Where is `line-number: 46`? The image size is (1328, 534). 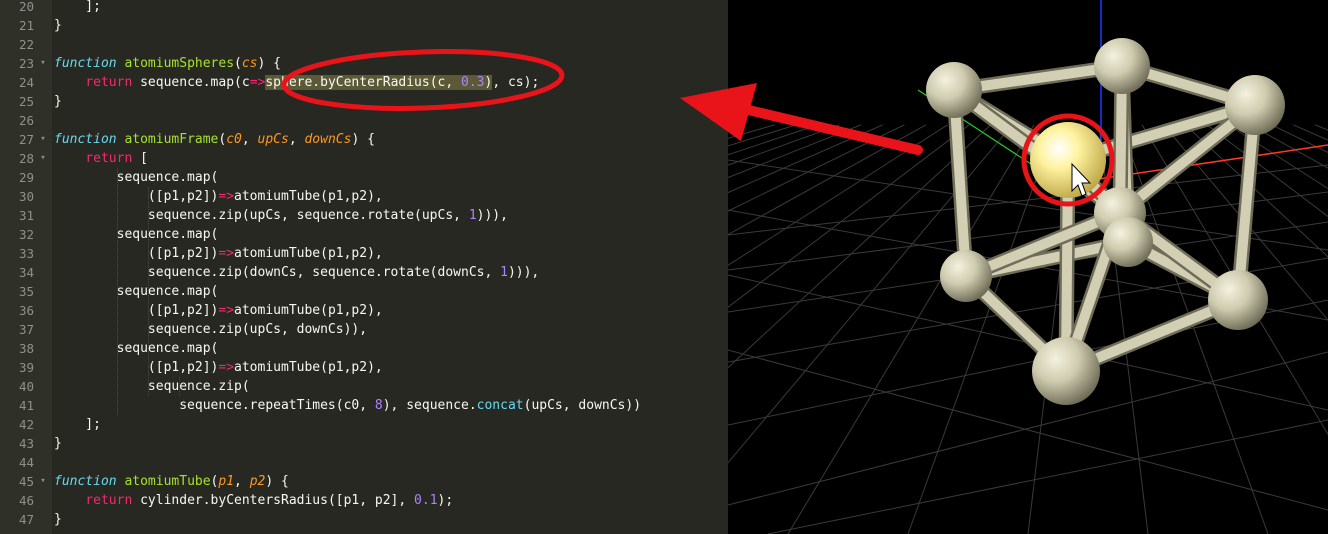
line-number: 46 is located at coordinates (26, 500).